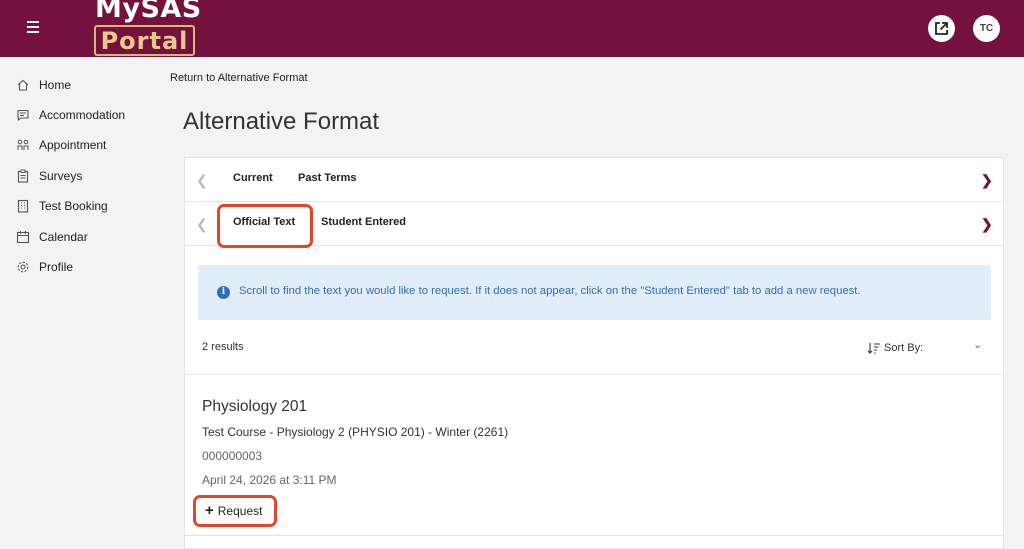 This screenshot has height=549, width=1024. Describe the element at coordinates (82, 115) in the screenshot. I see `sidebar-item-label: Accommodation` at that location.